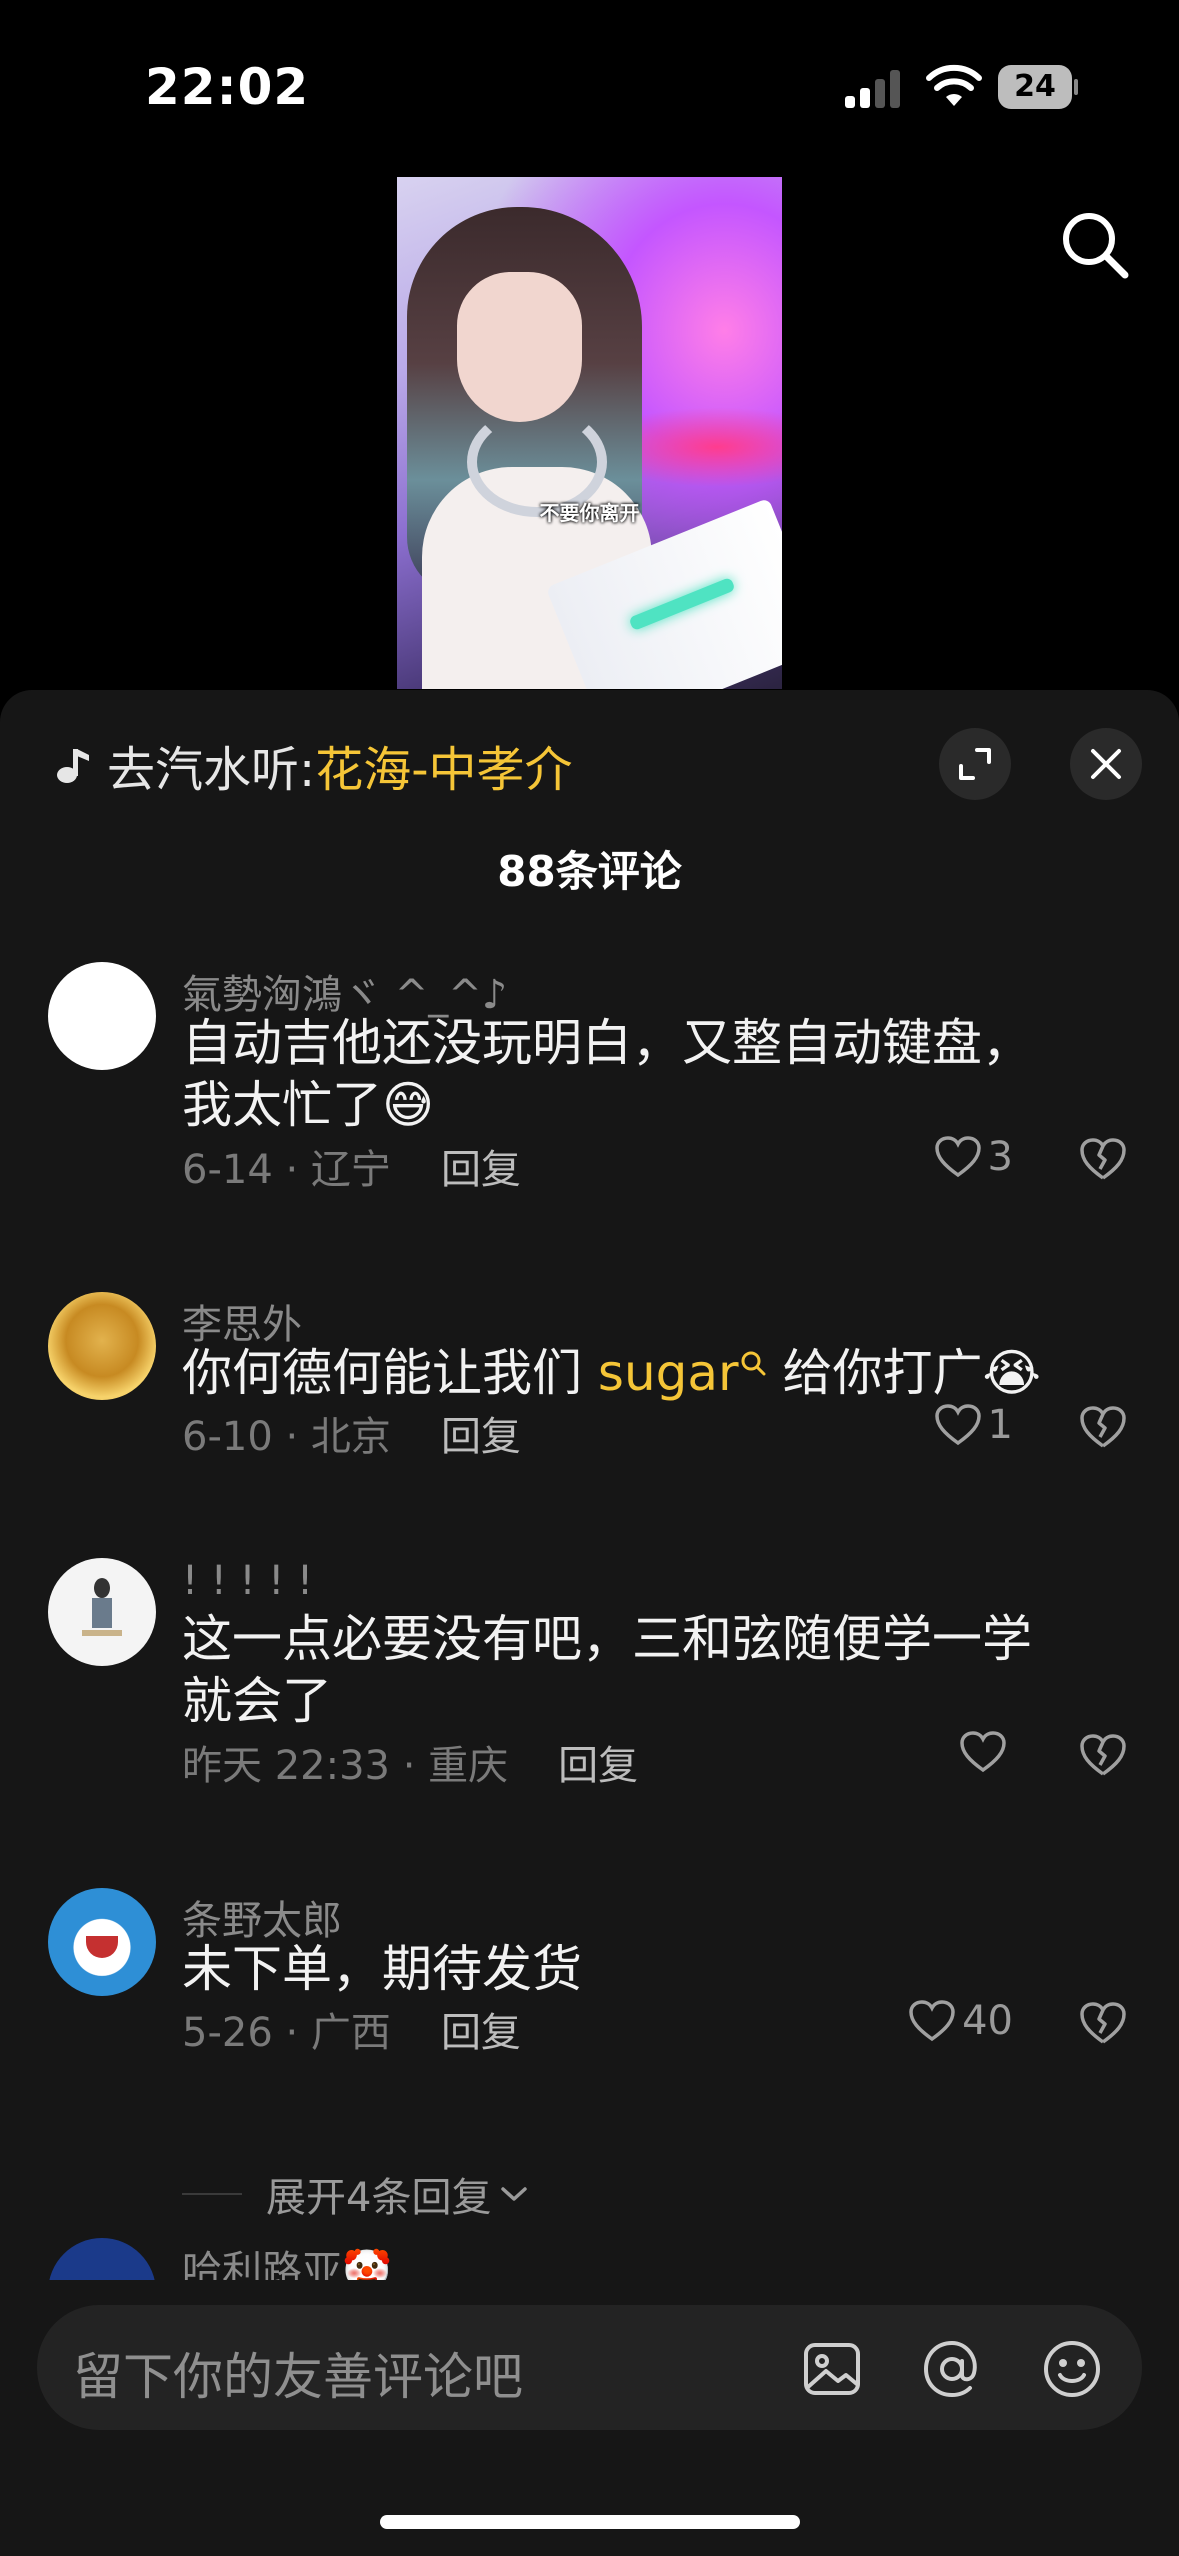 Image resolution: width=1179 pixels, height=2556 pixels. Describe the element at coordinates (345, 1766) in the screenshot. I see `comment-date-location: 昨天 22:33 · 重庆` at that location.